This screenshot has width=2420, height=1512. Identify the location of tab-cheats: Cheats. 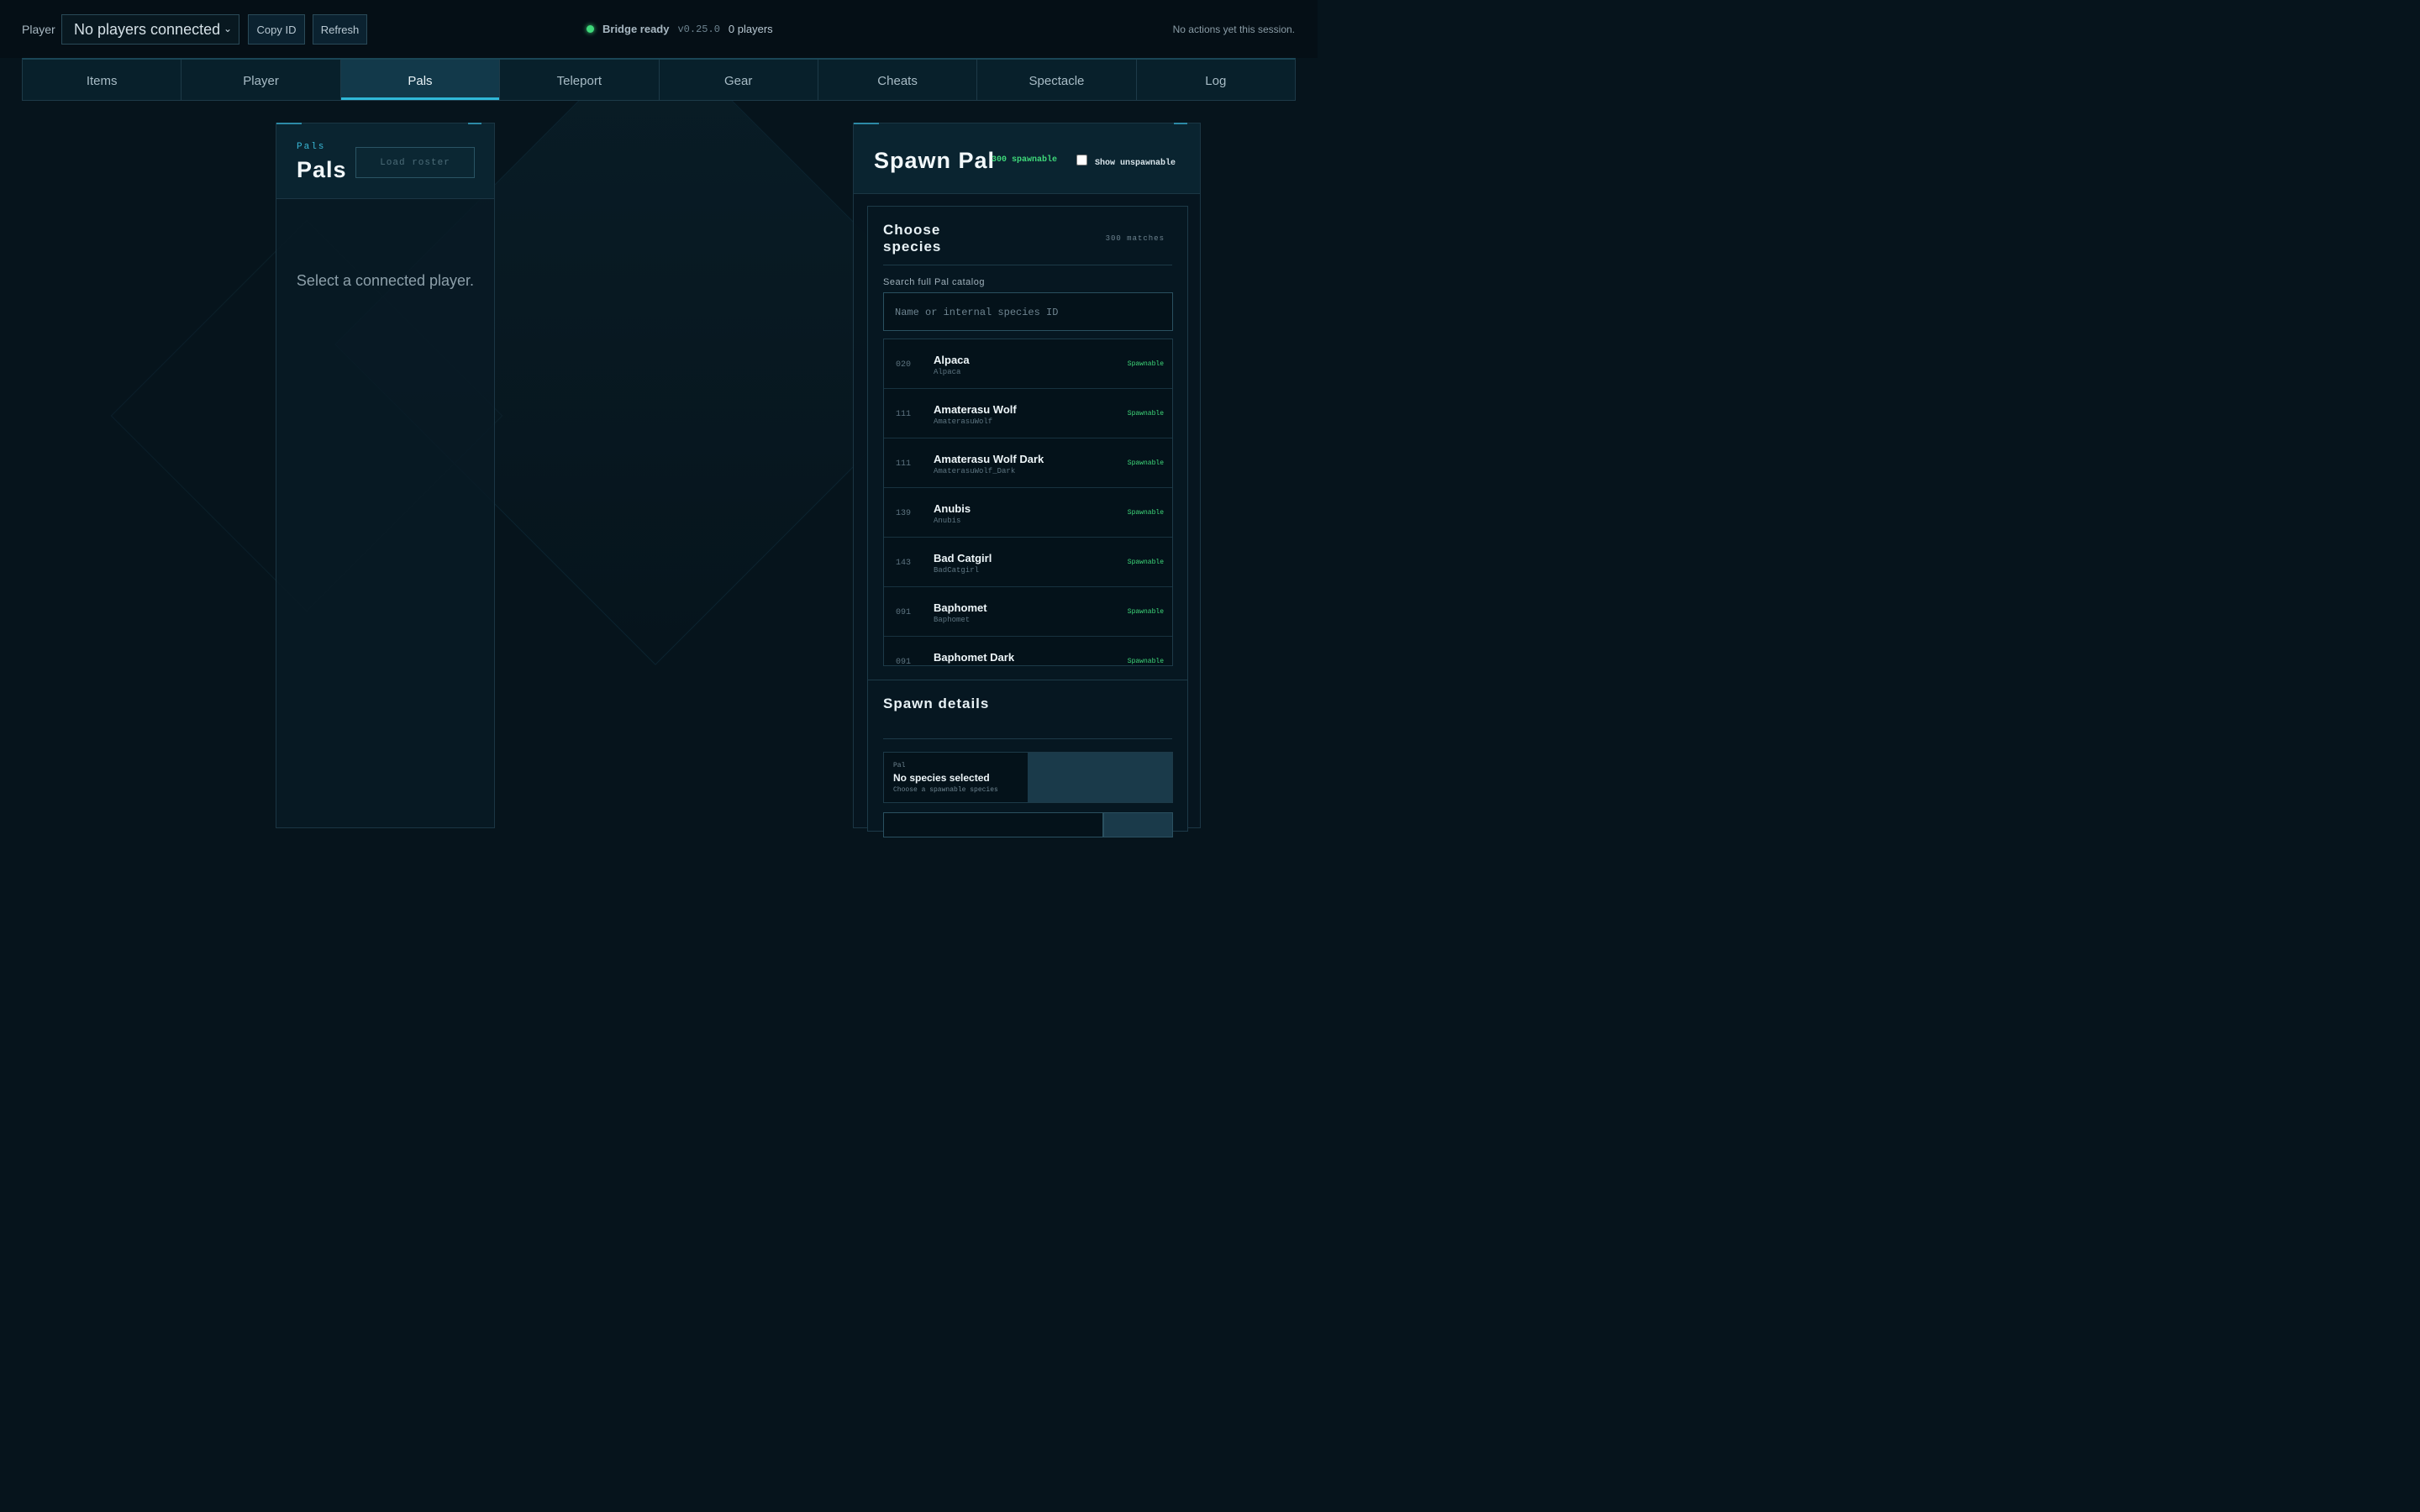
(898, 80).